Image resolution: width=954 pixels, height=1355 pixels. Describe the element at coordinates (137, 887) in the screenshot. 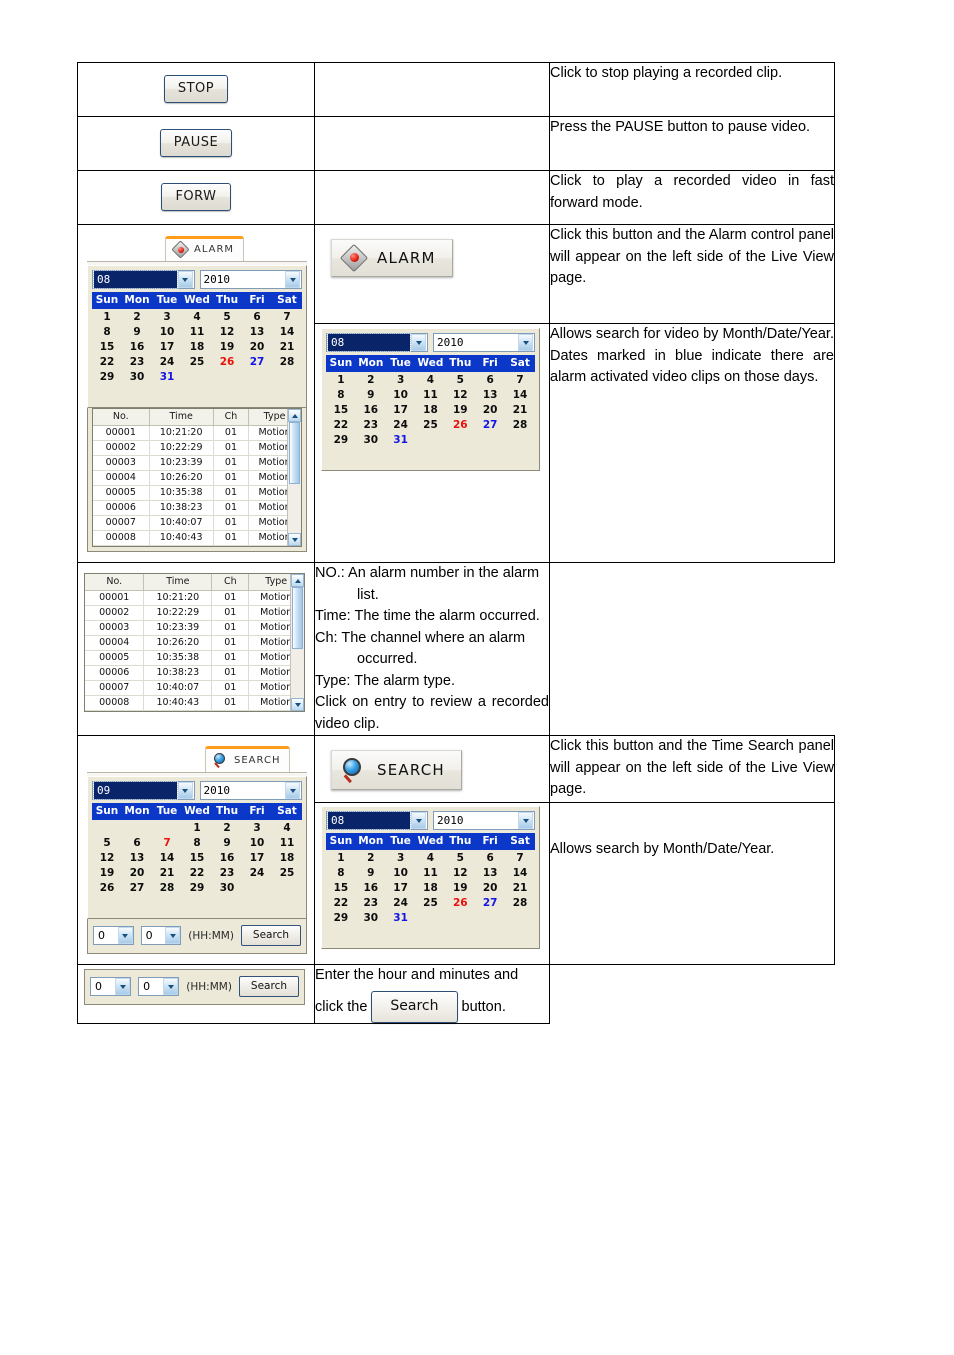

I see `calendar-day: 27` at that location.